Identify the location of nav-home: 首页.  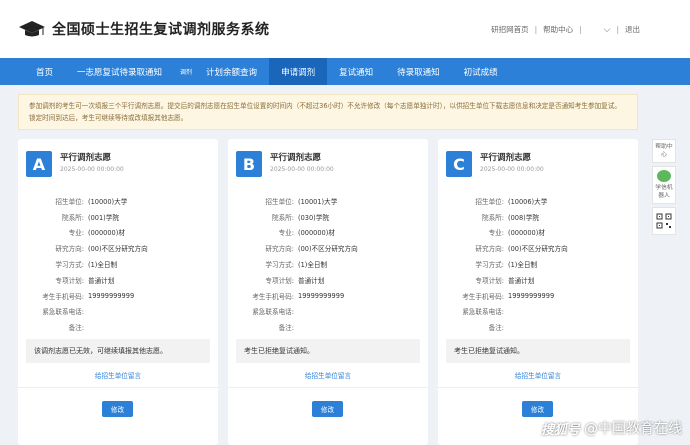
(44, 71).